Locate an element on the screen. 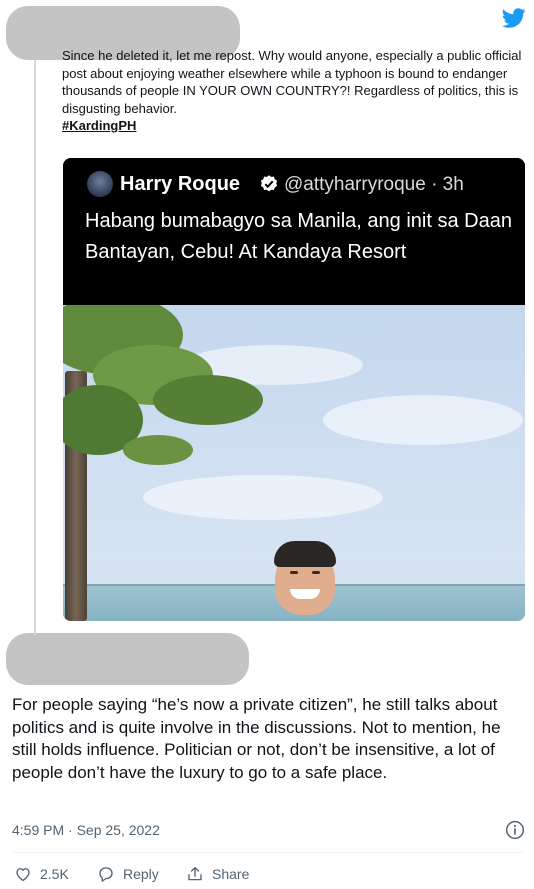 This screenshot has height=889, width=534. reply-button: Reply is located at coordinates (128, 874).